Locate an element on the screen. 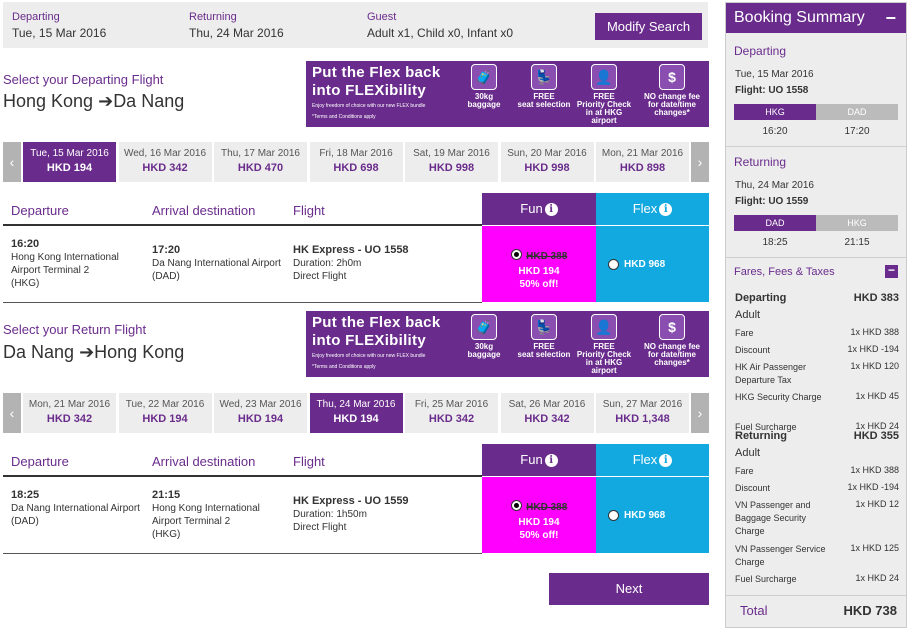  inbound-route-from: Da Nang is located at coordinates (39, 352).